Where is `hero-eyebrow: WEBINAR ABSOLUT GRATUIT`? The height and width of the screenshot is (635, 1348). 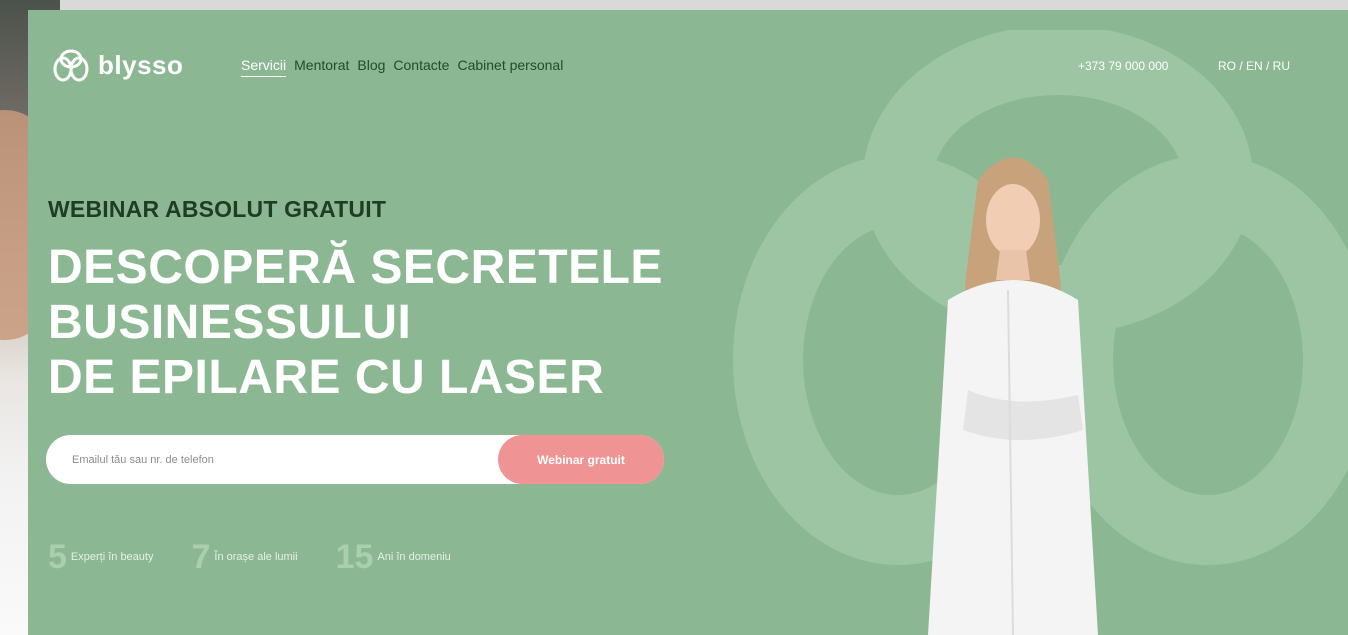
hero-eyebrow: WEBINAR ABSOLUT GRATUIT is located at coordinates (217, 209).